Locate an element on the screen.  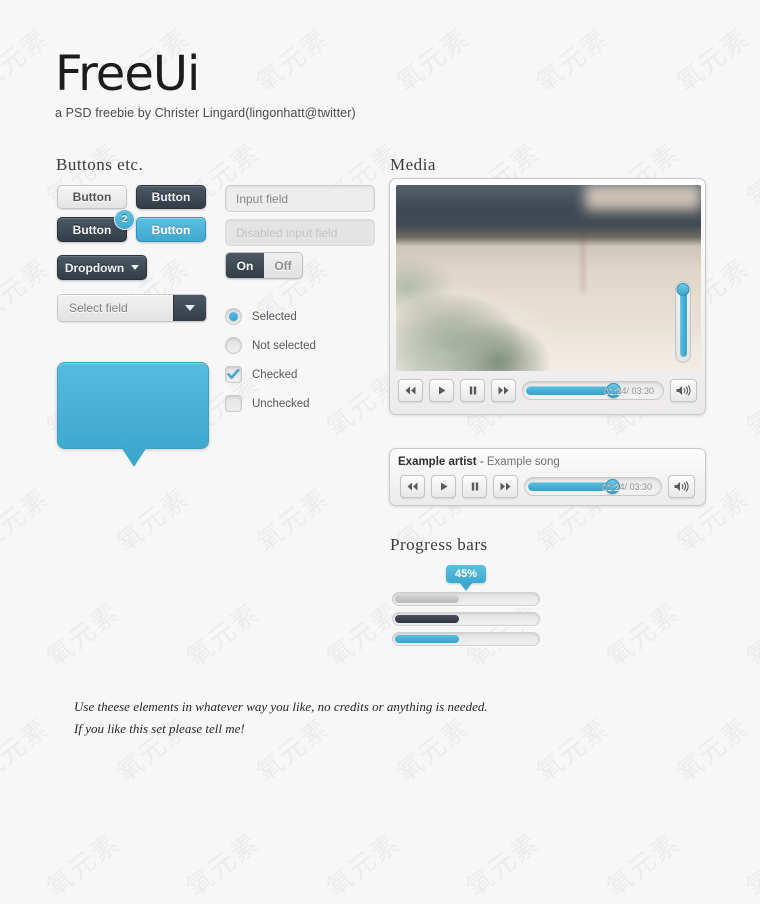
video-time-display: 01:24/ 03:30 is located at coordinates (628, 390).